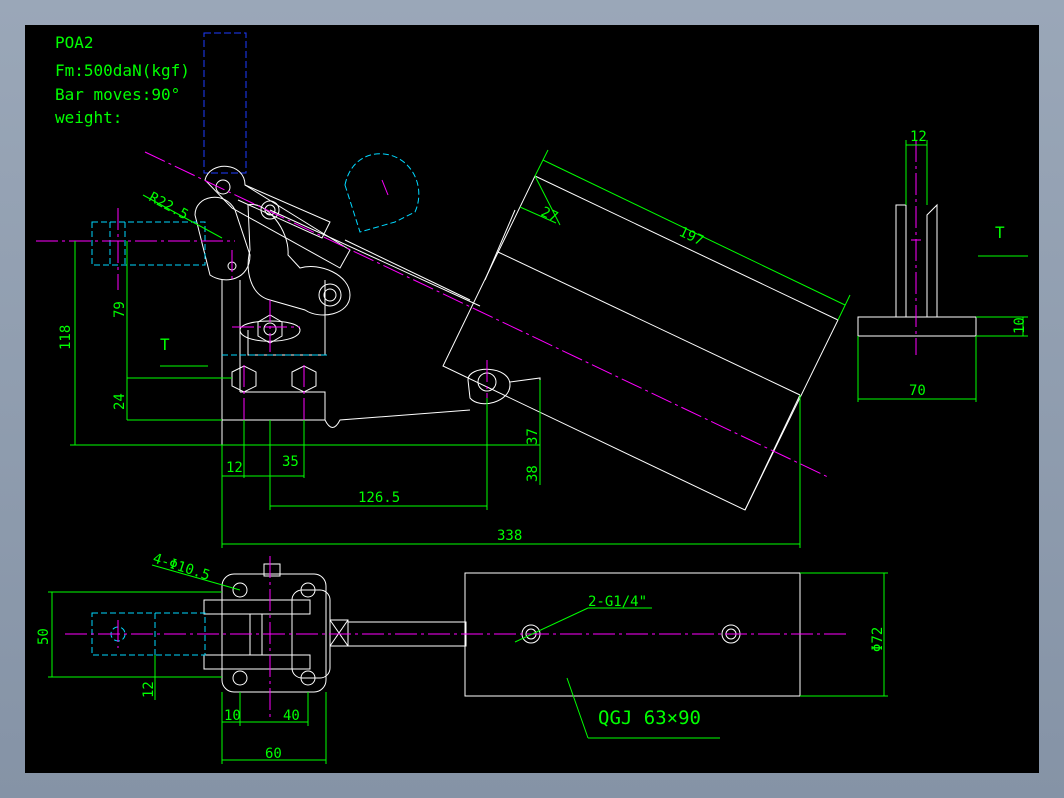 The image size is (1064, 798). I want to click on dim-70: 70, so click(917, 391).